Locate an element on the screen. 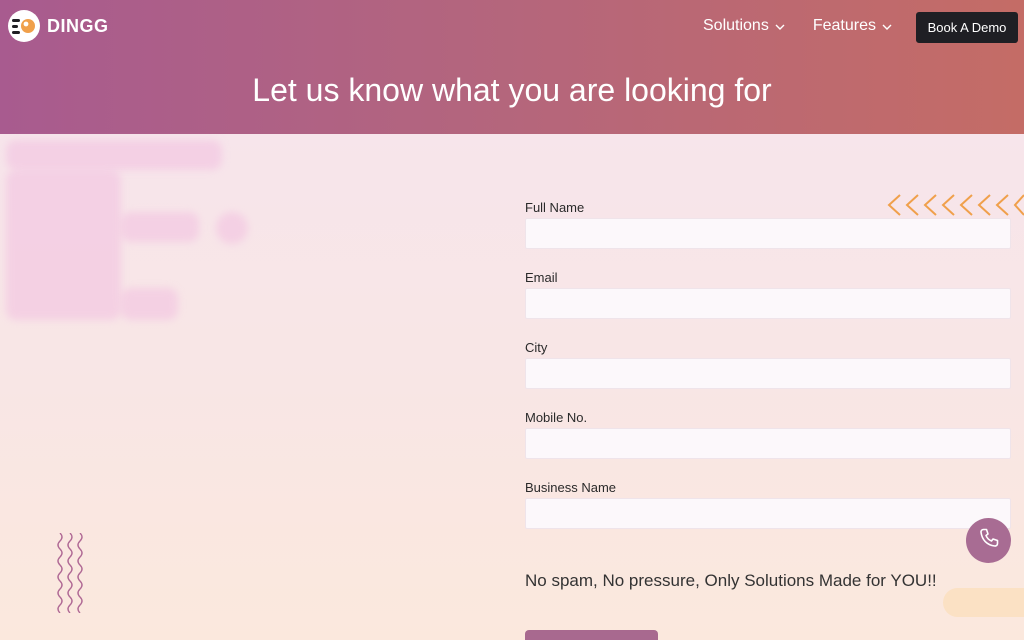 This screenshot has height=640, width=1024. field-full-name: Full Name is located at coordinates (768, 224).